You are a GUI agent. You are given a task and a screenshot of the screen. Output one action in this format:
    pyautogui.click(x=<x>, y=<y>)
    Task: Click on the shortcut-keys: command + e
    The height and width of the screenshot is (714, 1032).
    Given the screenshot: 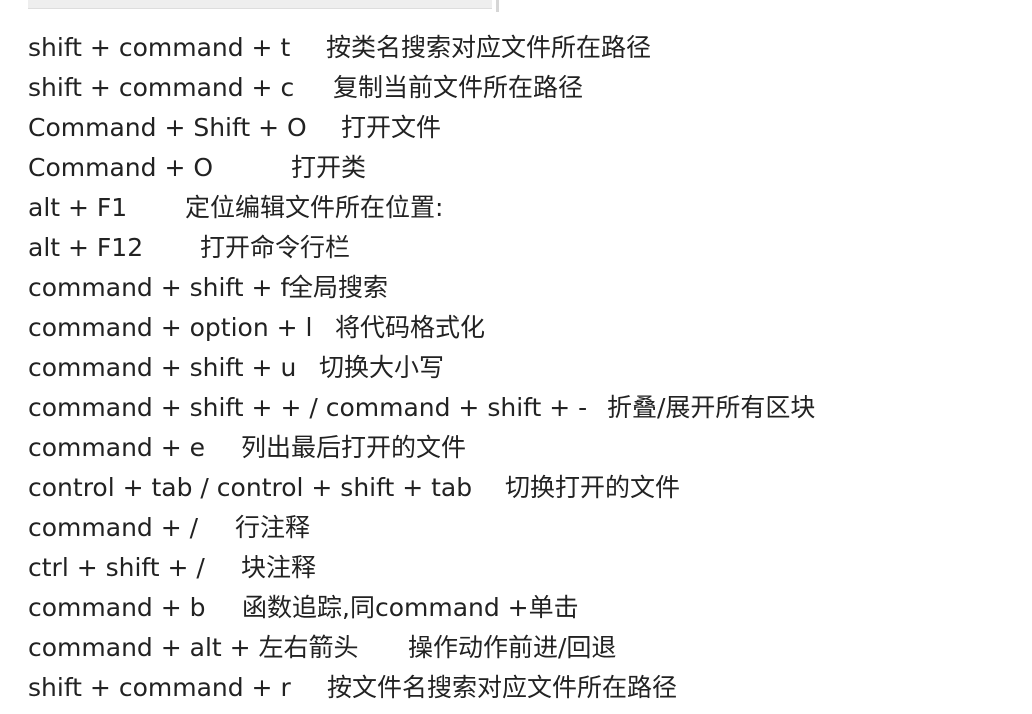 What is the action you would take?
    pyautogui.click(x=117, y=447)
    